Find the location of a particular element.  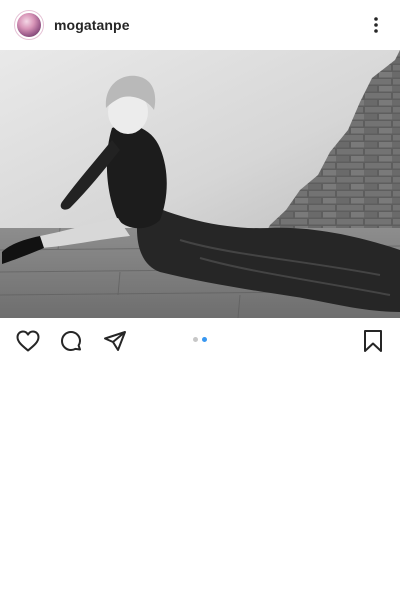

carousel-indicator is located at coordinates (200, 339).